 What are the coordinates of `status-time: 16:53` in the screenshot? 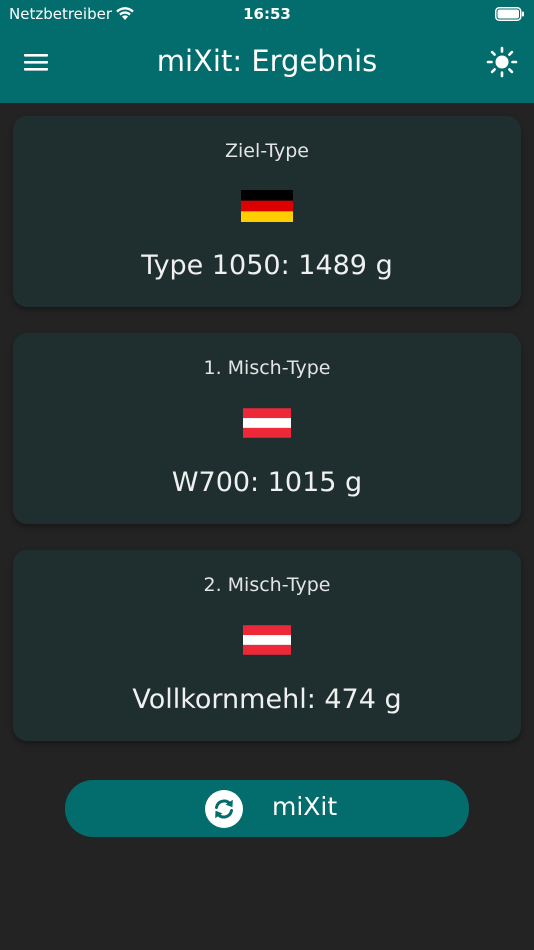 It's located at (267, 14).